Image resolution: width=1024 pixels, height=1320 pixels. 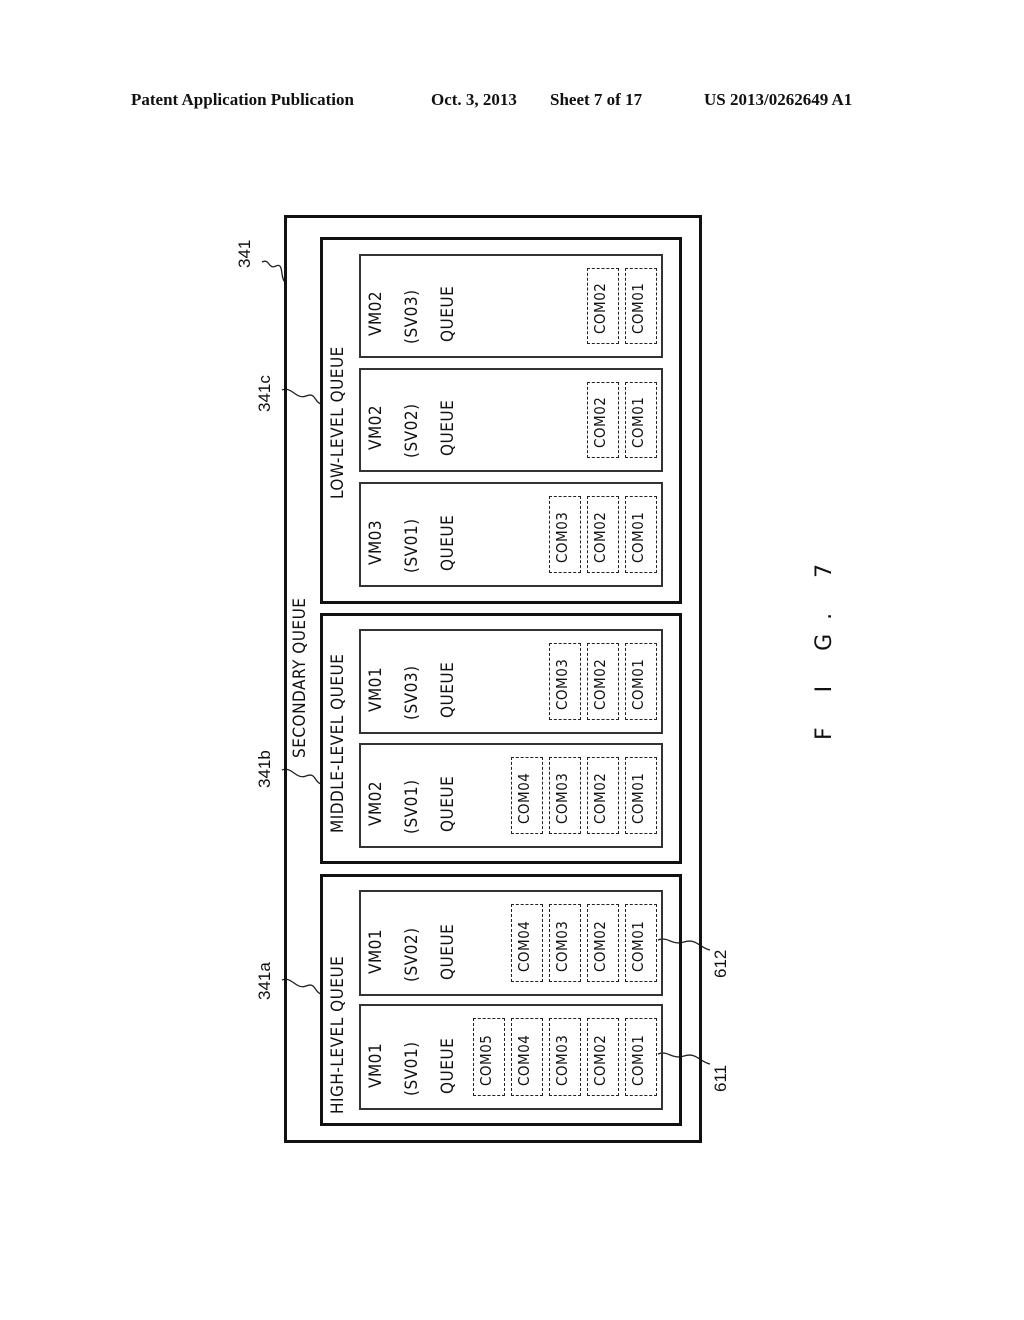 I want to click on level-queue-title: MIDDLE-LEVEL QUEUE, so click(x=338, y=743).